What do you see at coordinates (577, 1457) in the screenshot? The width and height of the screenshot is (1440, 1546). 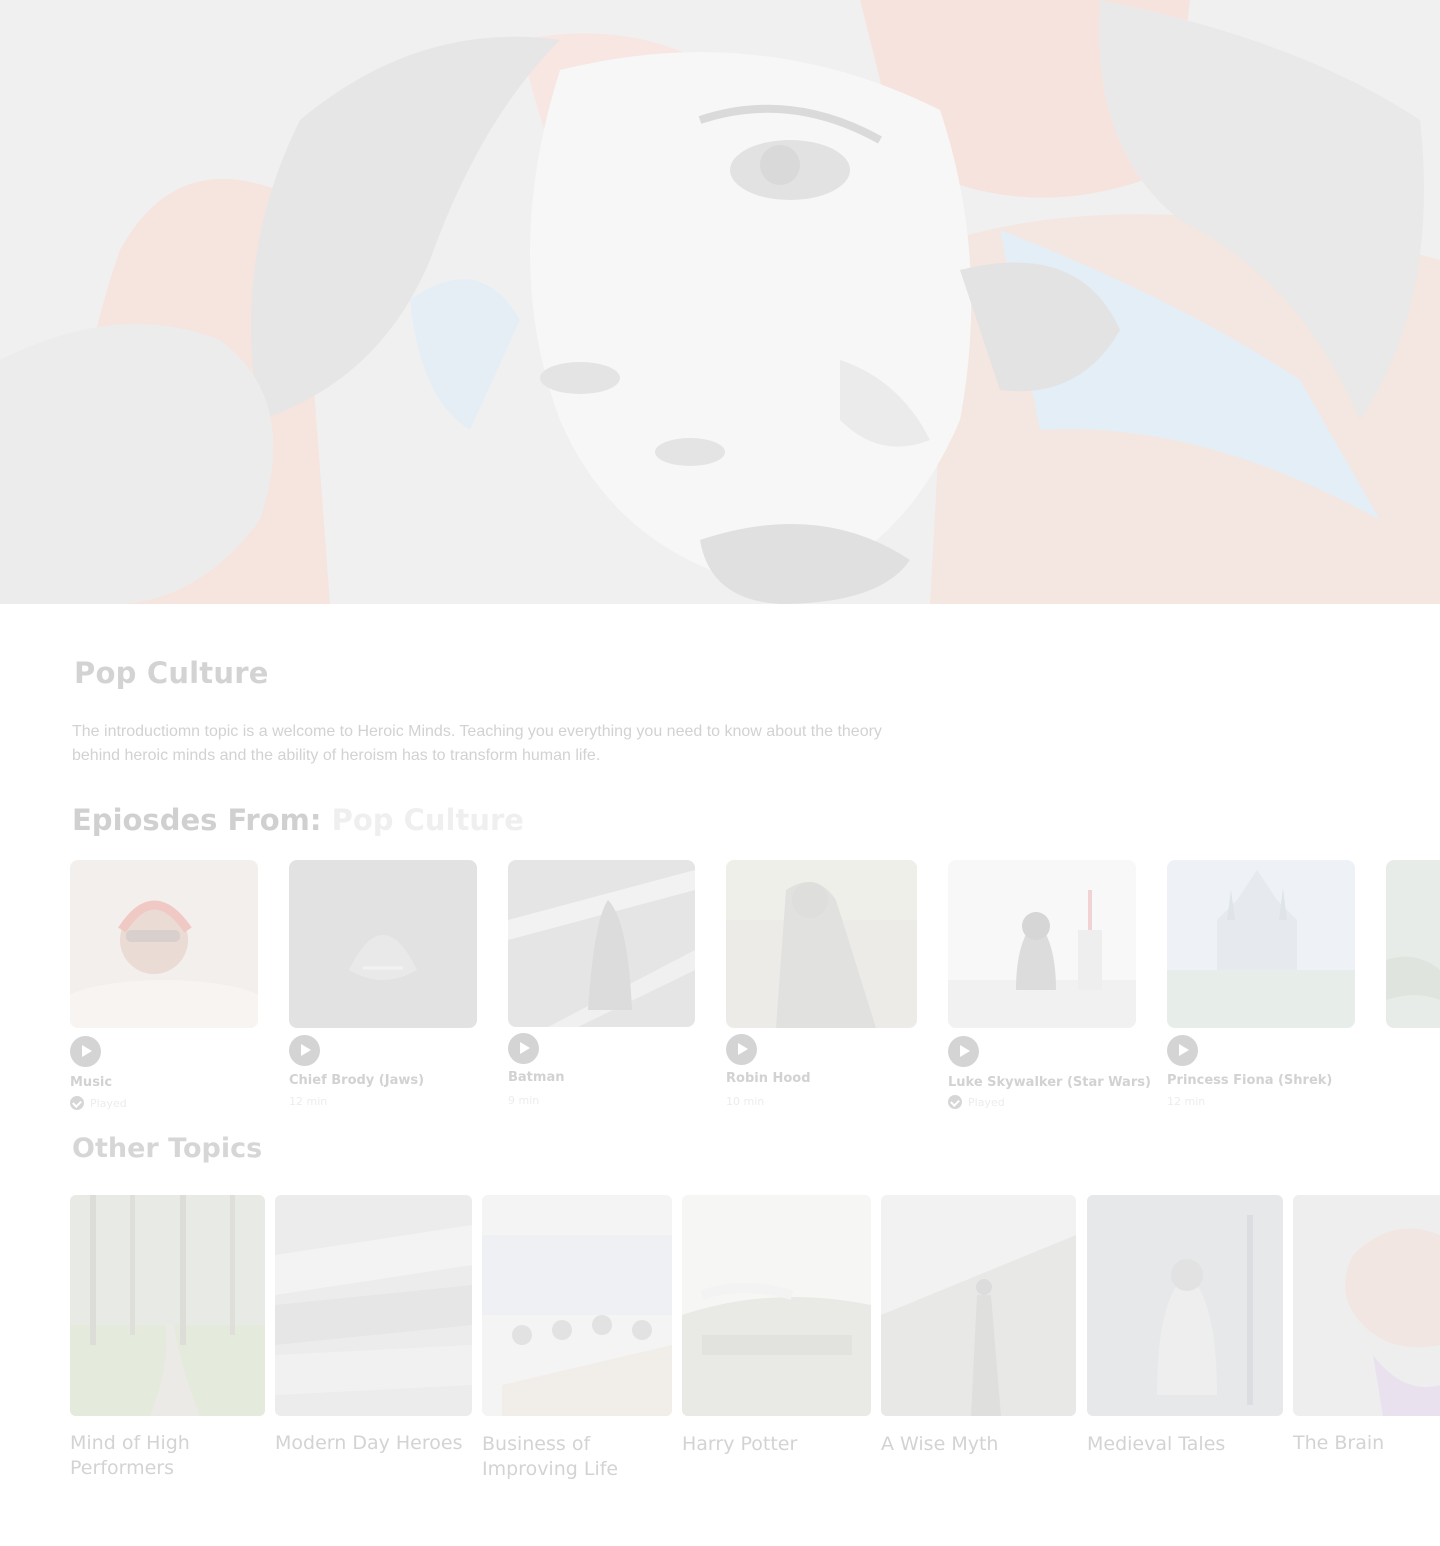 I see `topic-card-label: Business of Improving Life` at bounding box center [577, 1457].